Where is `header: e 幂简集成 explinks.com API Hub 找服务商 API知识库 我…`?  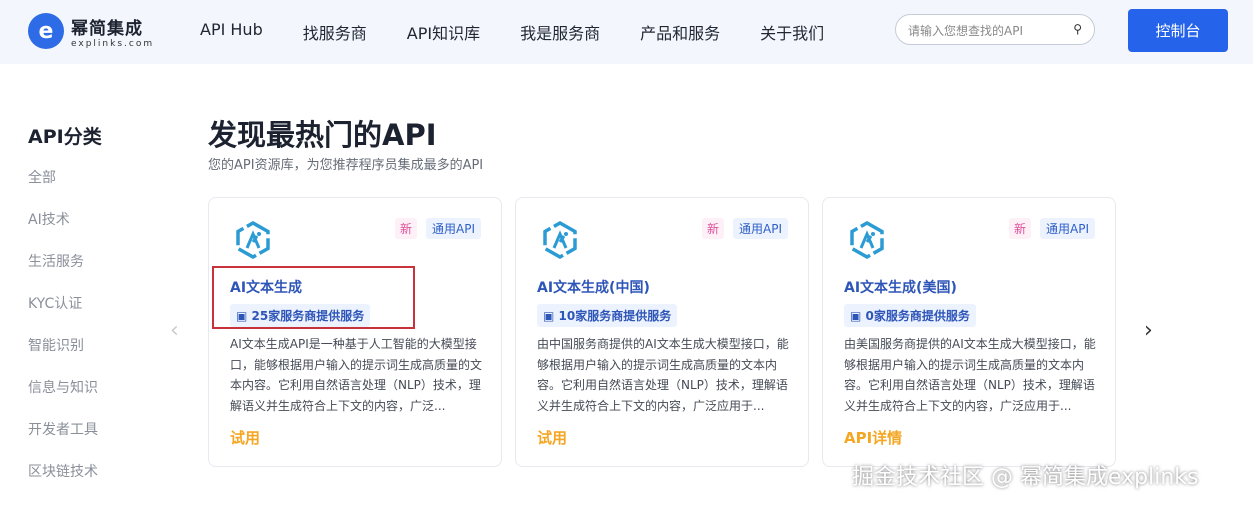 header: e 幂简集成 explinks.com API Hub 找服务商 API知识库 我… is located at coordinates (626, 32).